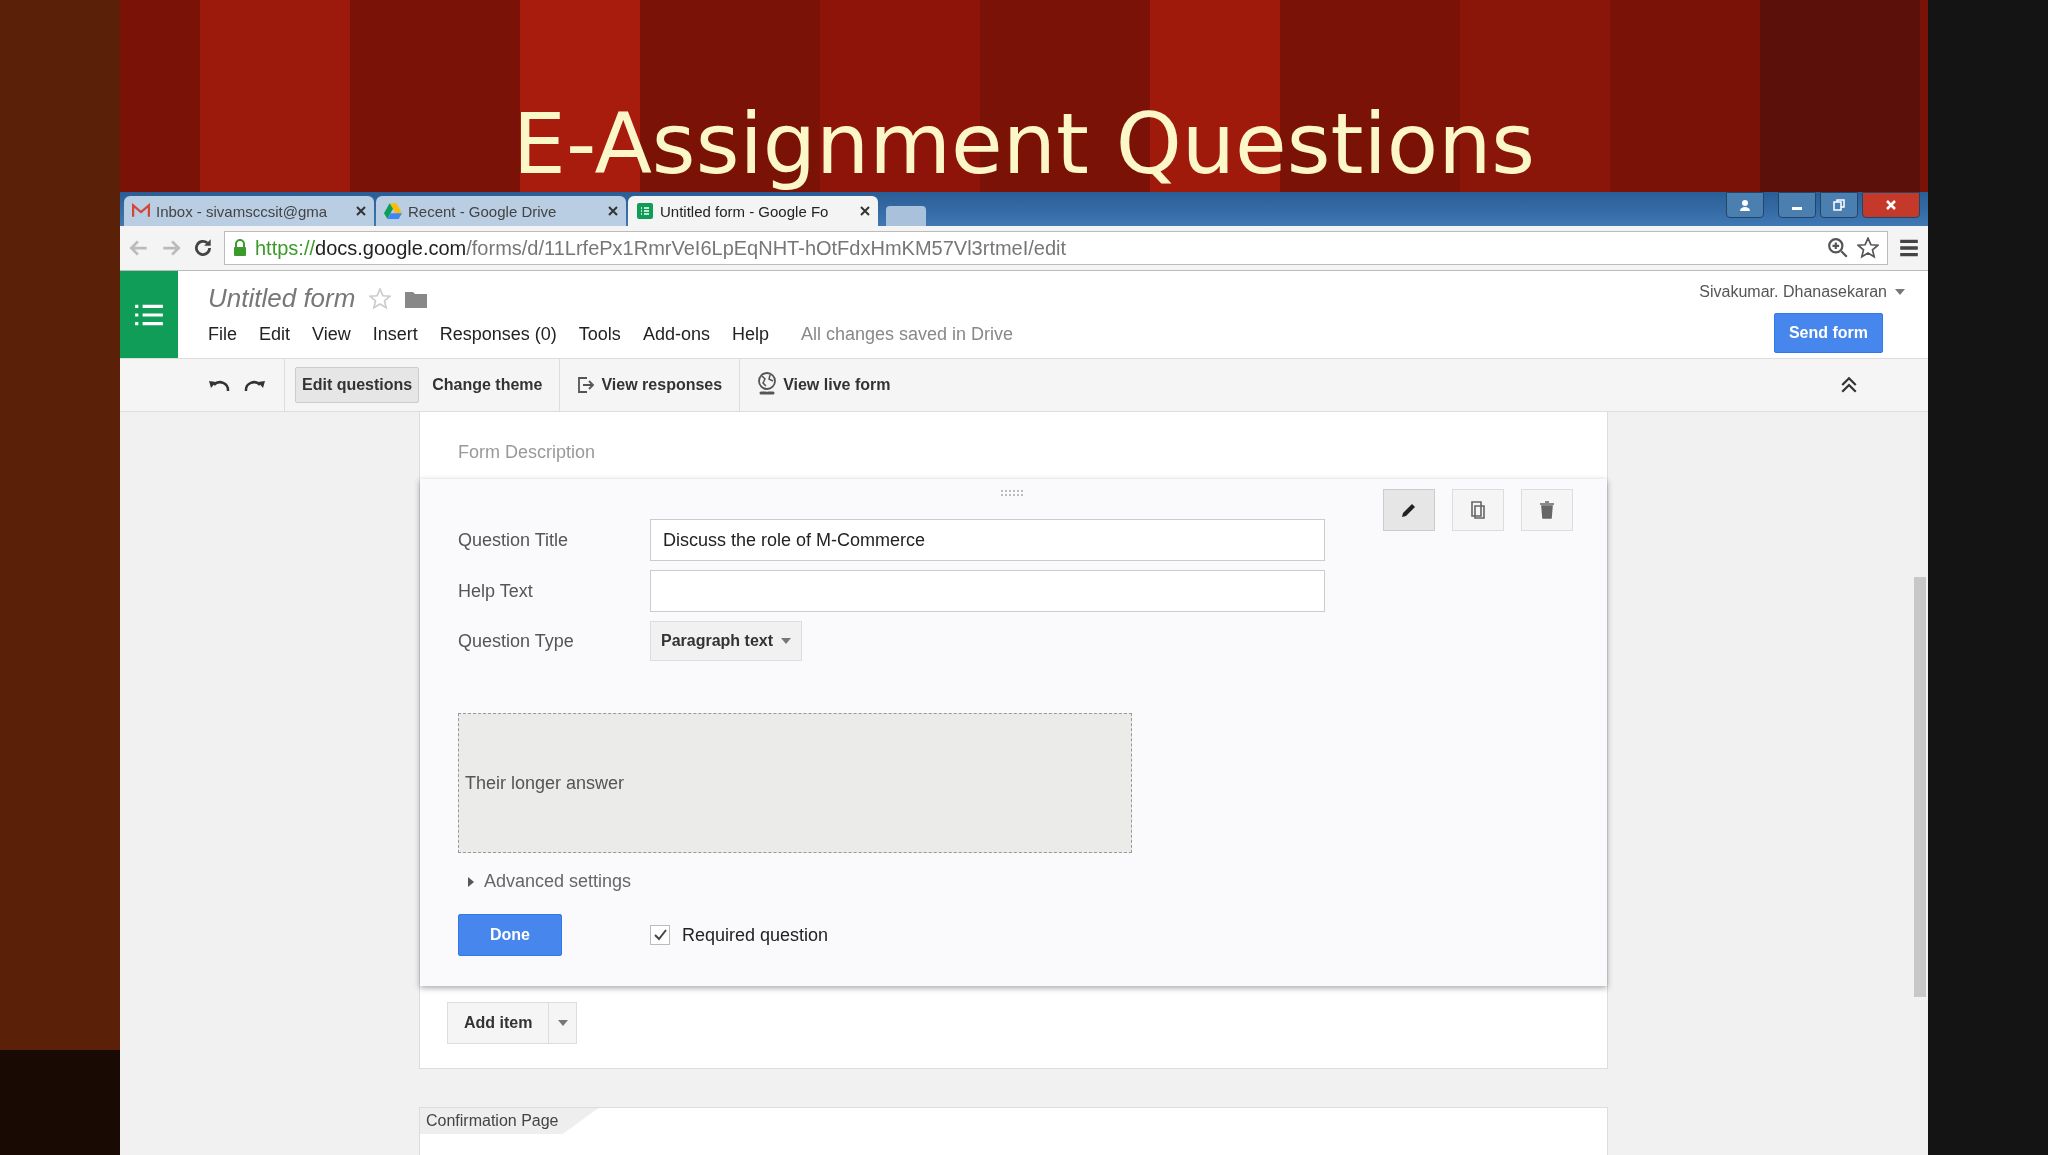 The image size is (2048, 1155). I want to click on advanced-settings-toggle: Advanced settings, so click(1013, 881).